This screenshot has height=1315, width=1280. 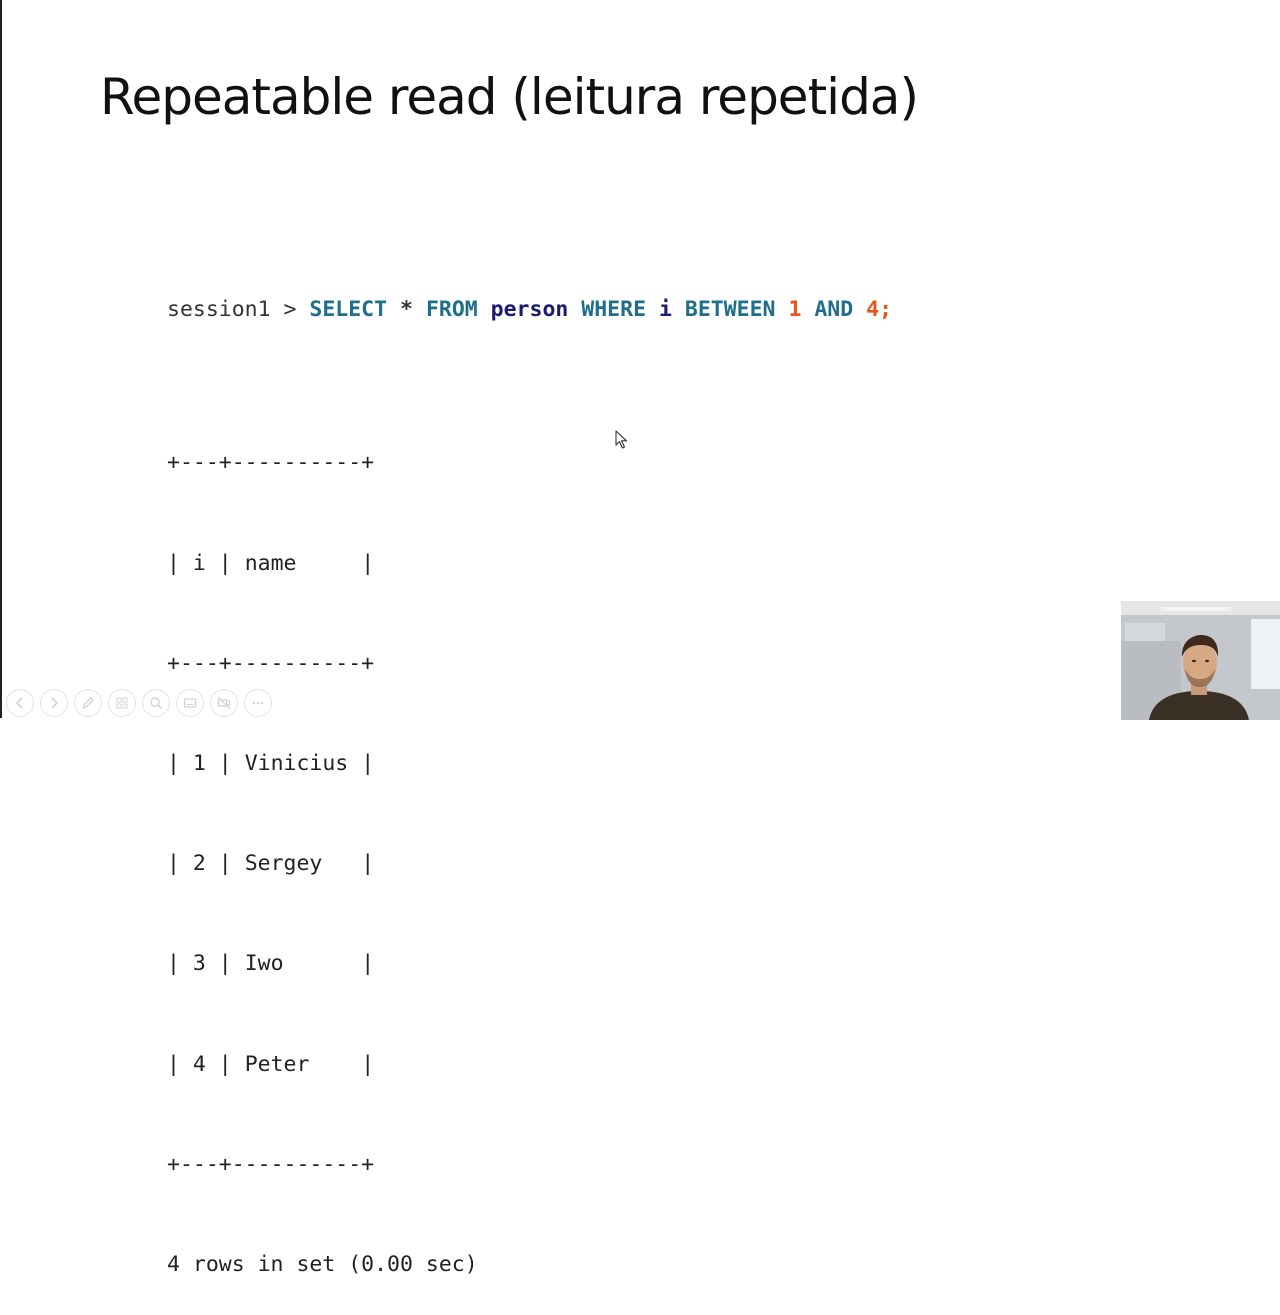 What do you see at coordinates (834, 309) in the screenshot?
I see `query-token: AND` at bounding box center [834, 309].